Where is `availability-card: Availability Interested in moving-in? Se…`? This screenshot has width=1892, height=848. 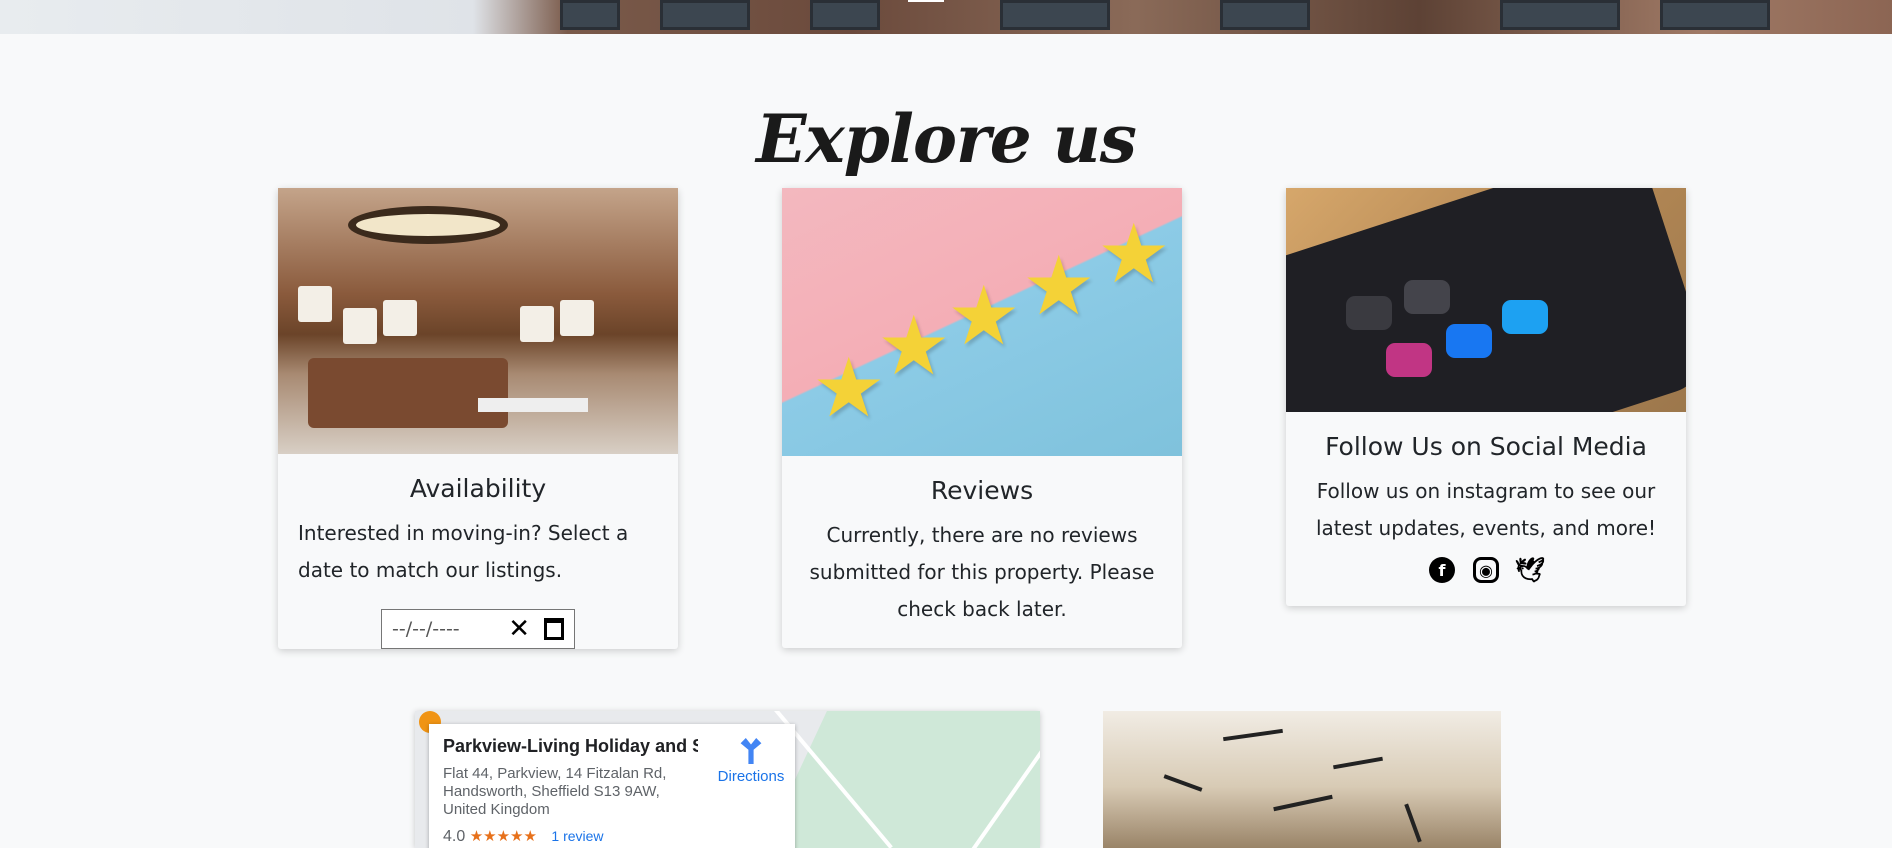
availability-card: Availability Interested in moving-in? Se… is located at coordinates (478, 418).